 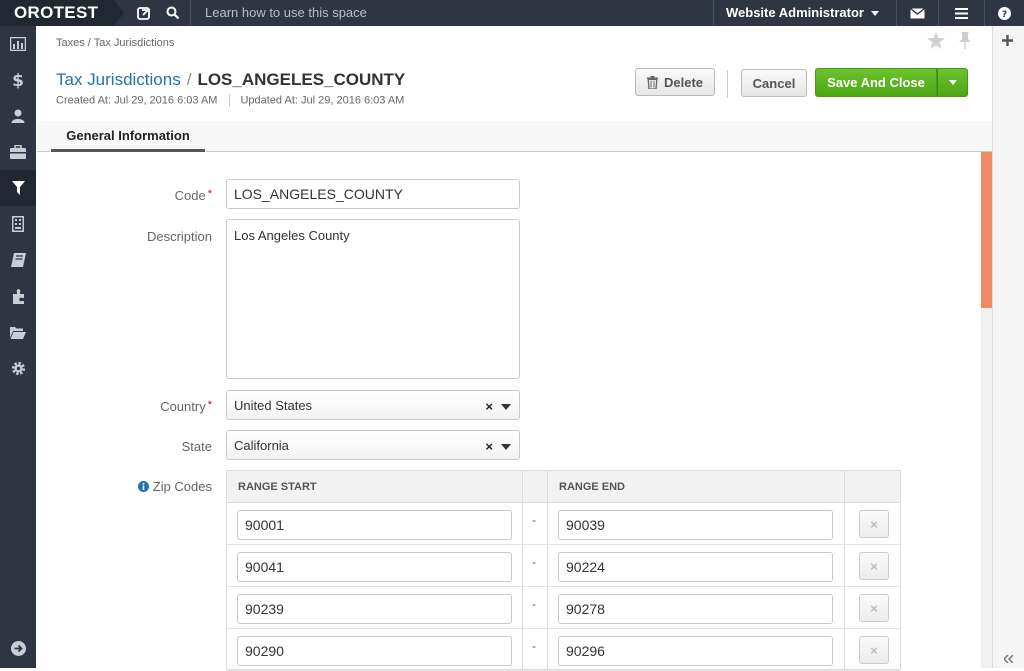 What do you see at coordinates (18, 188) in the screenshot?
I see `marketing-icon` at bounding box center [18, 188].